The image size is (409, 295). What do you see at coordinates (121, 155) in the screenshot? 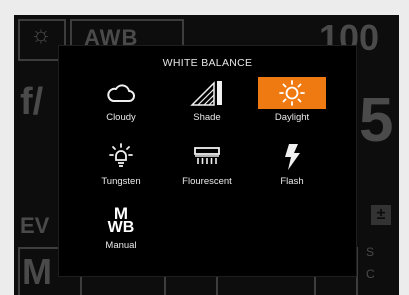
I see `tungsten-bulb-icon` at bounding box center [121, 155].